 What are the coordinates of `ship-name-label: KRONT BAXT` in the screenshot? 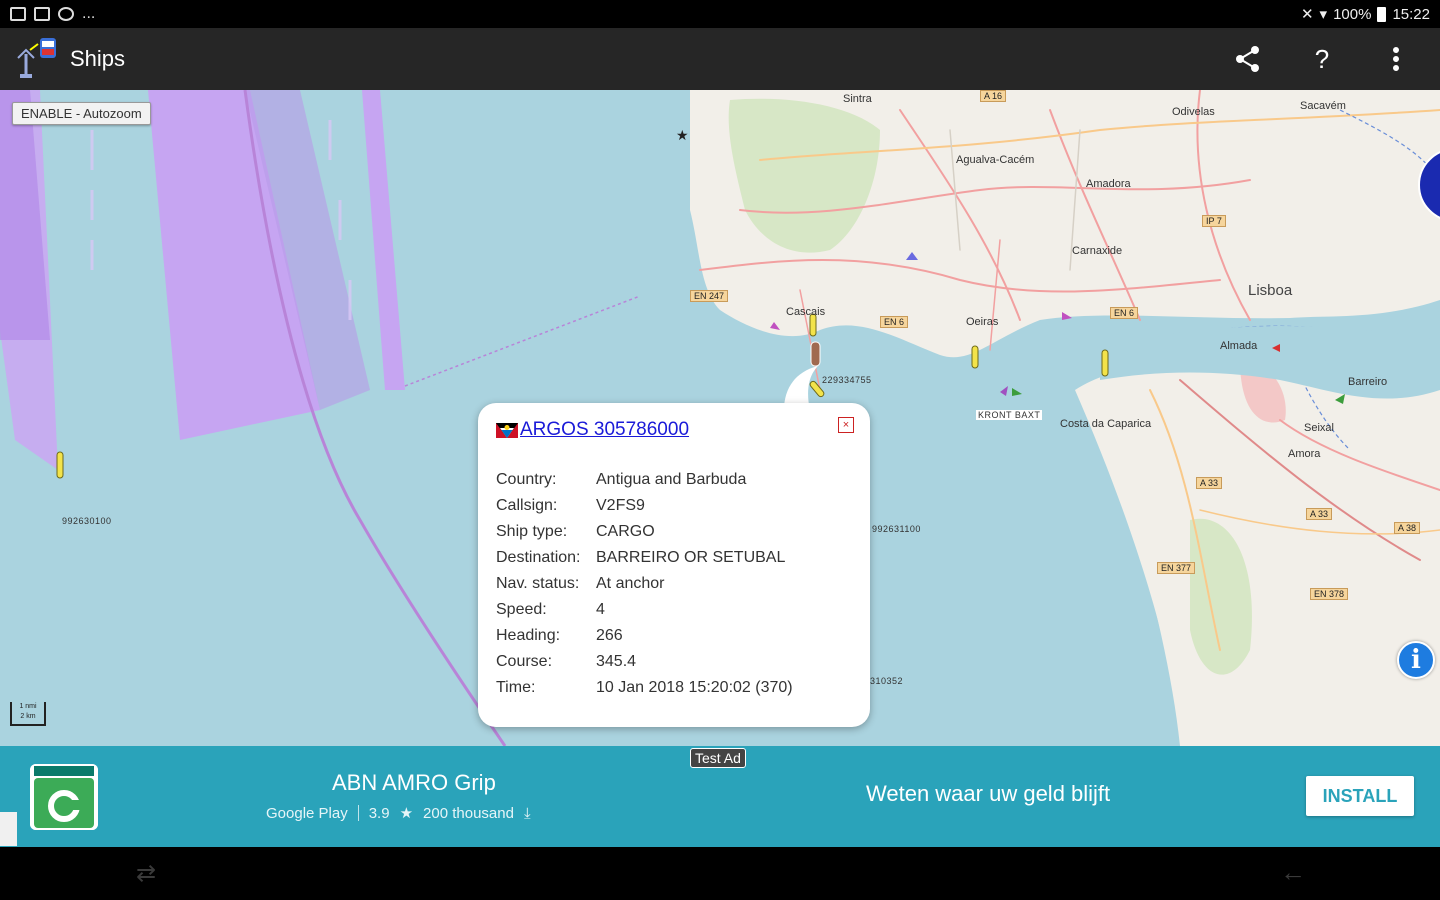 It's located at (1009, 415).